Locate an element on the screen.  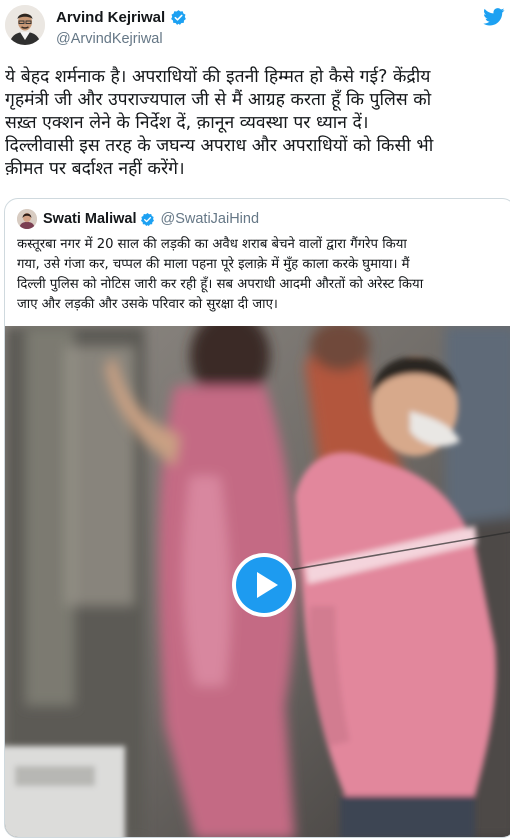
author-handle: @ArvindKejriwal is located at coordinates (109, 39).